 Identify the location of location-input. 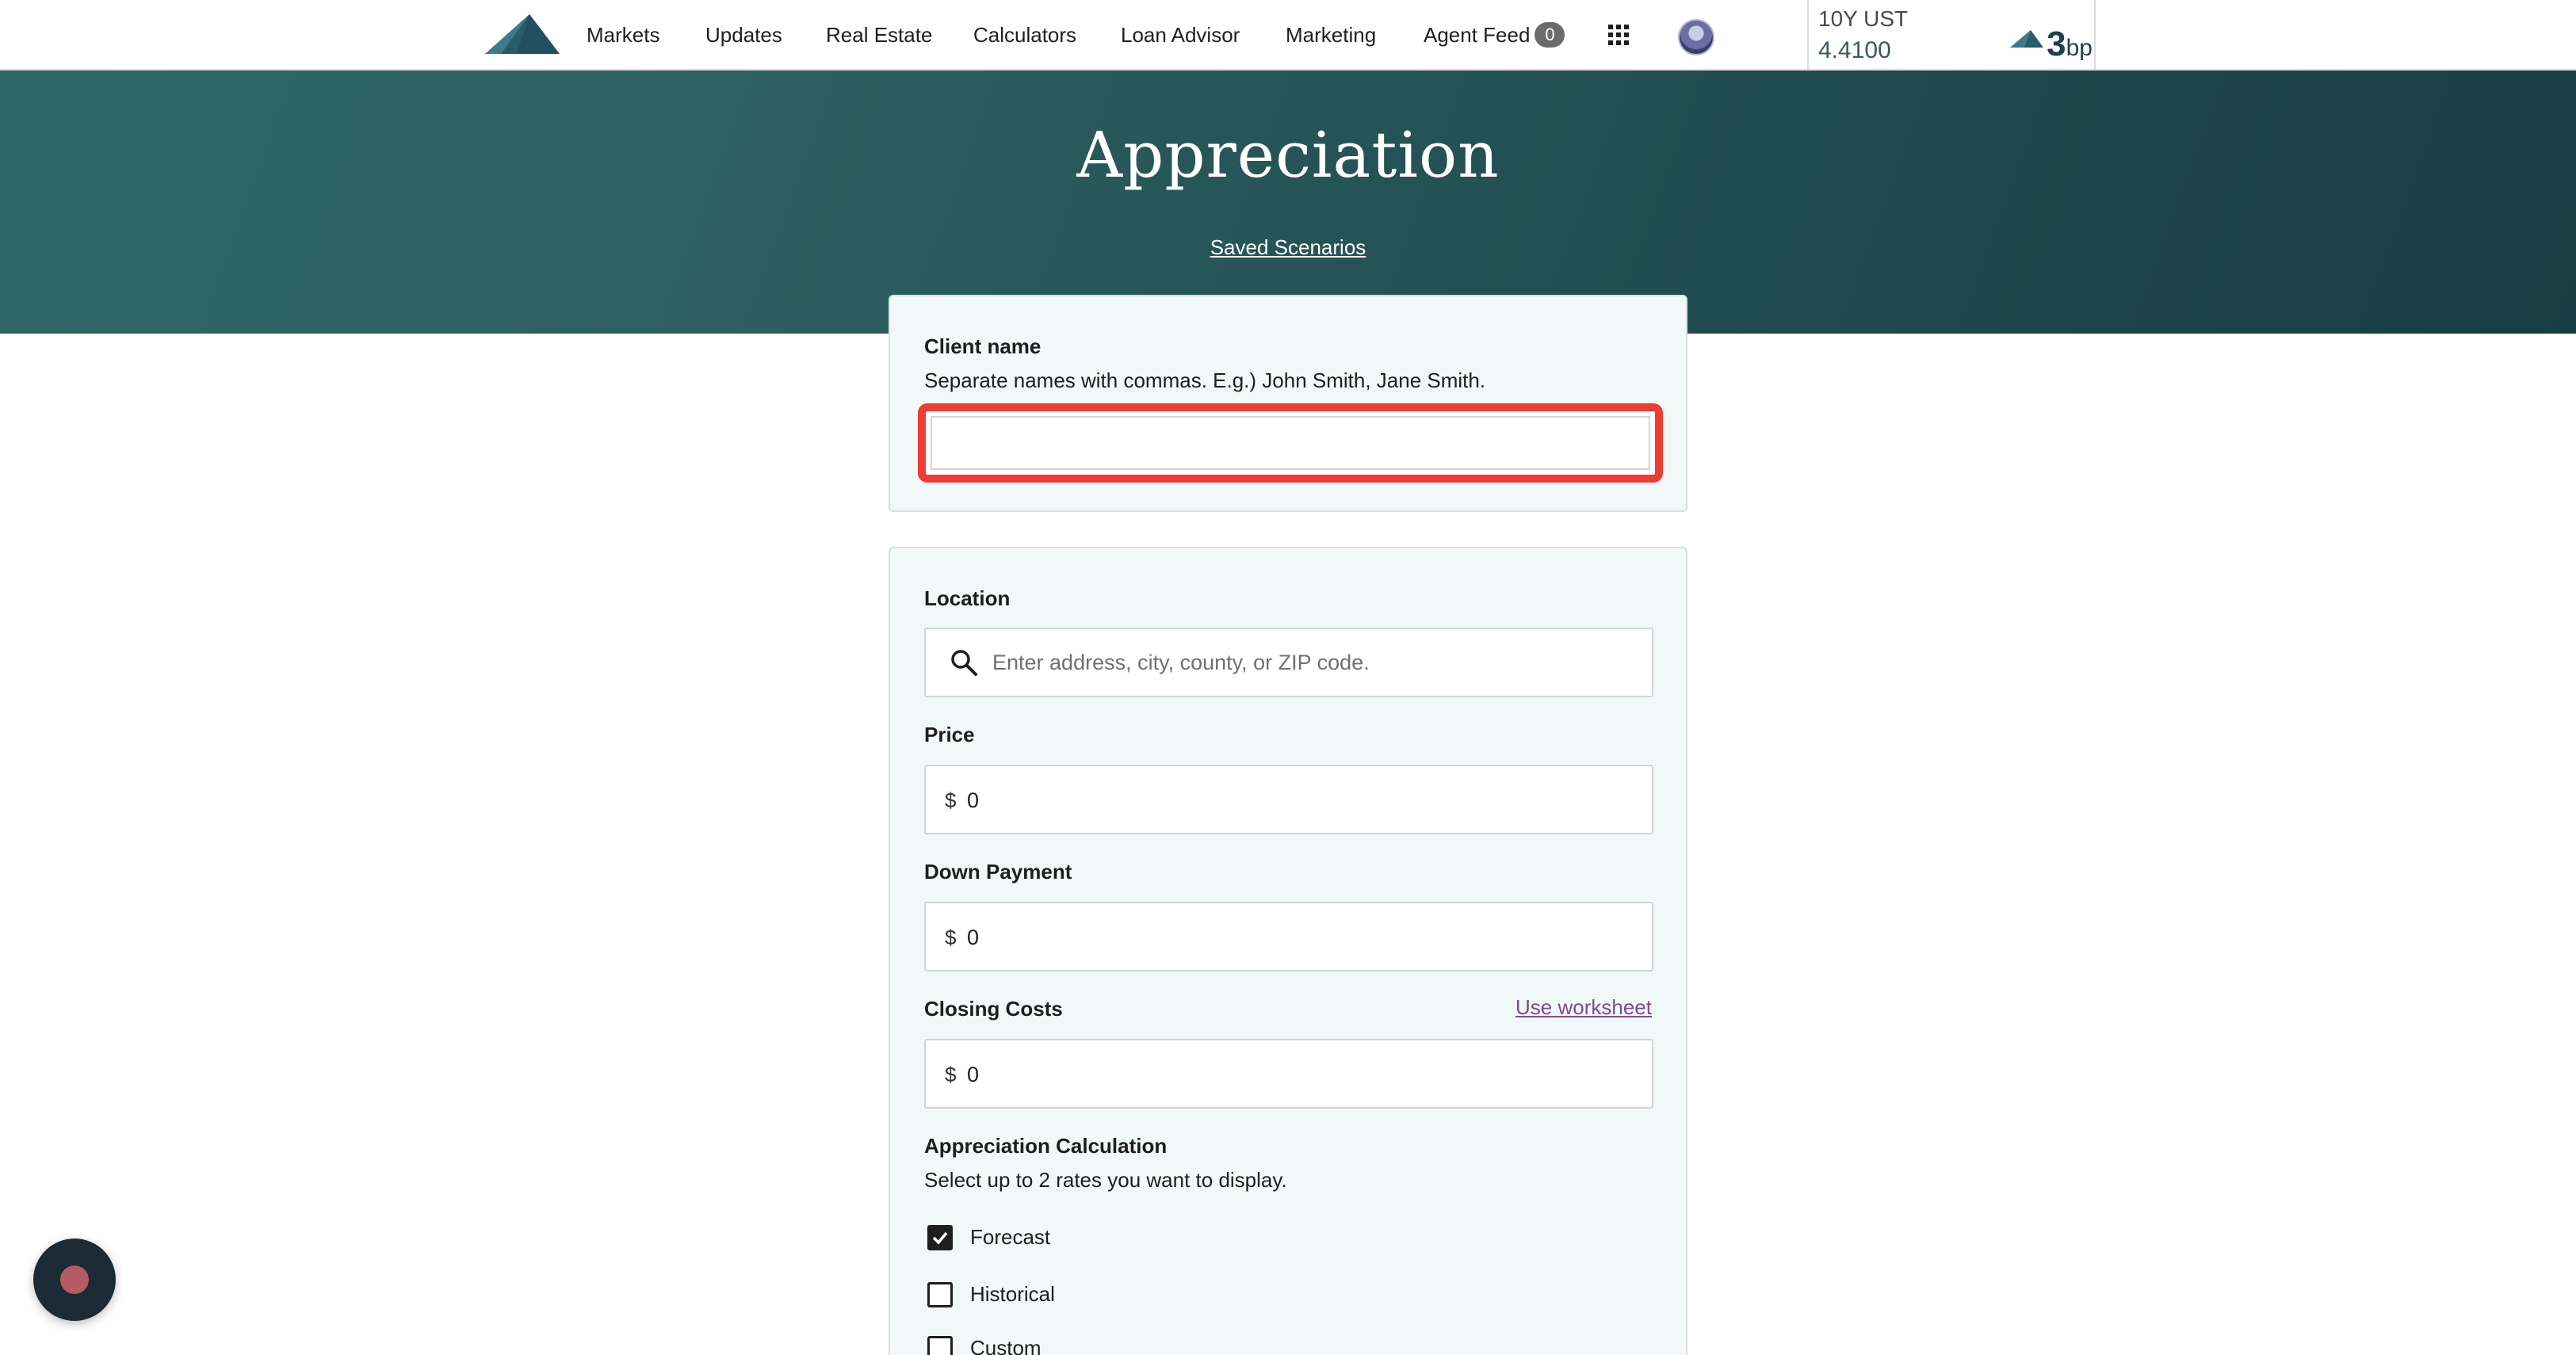
(1317, 662).